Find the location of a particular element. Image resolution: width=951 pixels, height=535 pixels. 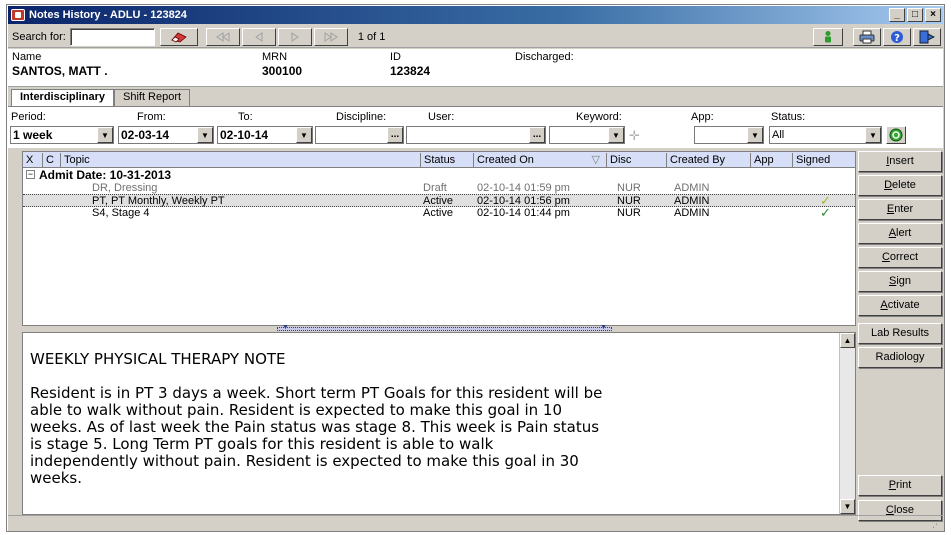

col-app: App is located at coordinates (771, 160).